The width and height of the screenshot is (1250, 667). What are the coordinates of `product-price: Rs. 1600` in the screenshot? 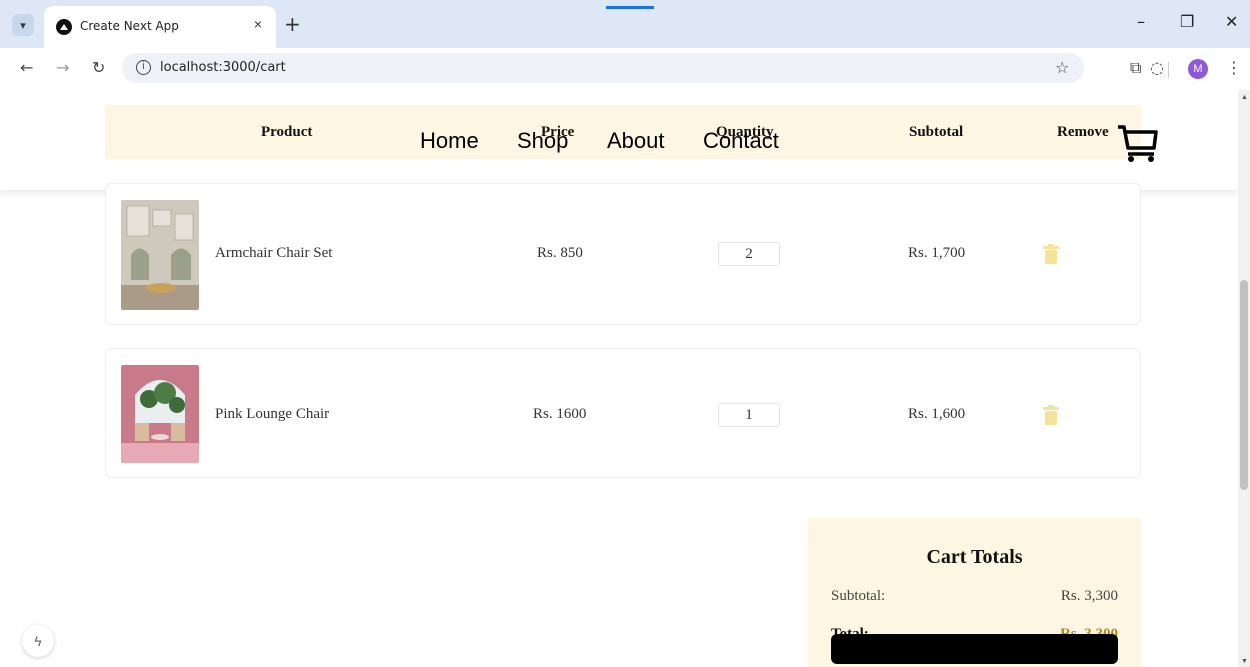 It's located at (560, 414).